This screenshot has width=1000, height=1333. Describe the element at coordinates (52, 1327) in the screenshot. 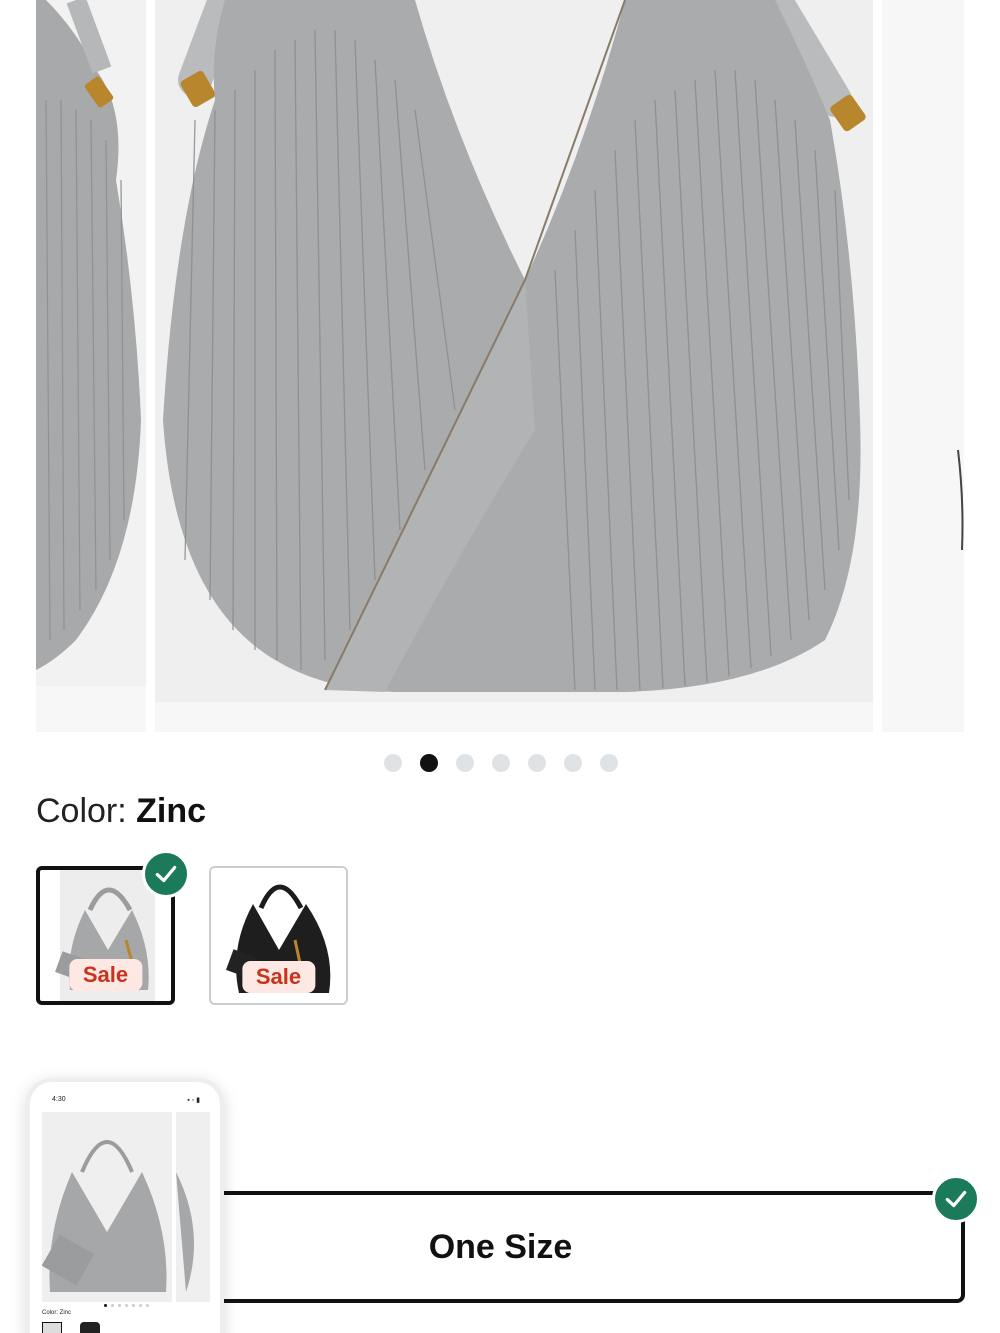

I see `preview-swatch-zinc` at that location.